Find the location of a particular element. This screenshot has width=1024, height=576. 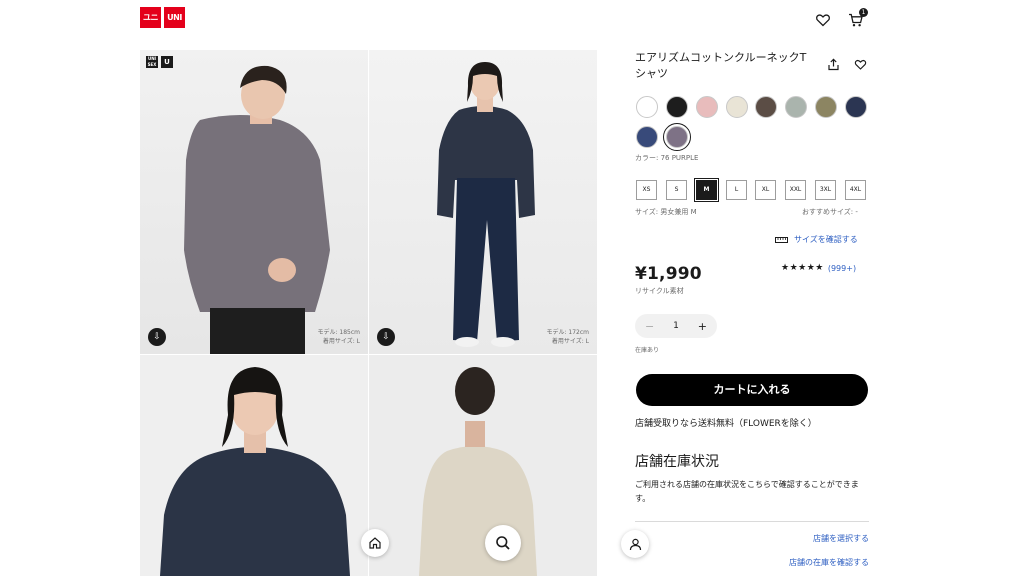

color-label: カラー: 76 PURPLE is located at coordinates (667, 158).